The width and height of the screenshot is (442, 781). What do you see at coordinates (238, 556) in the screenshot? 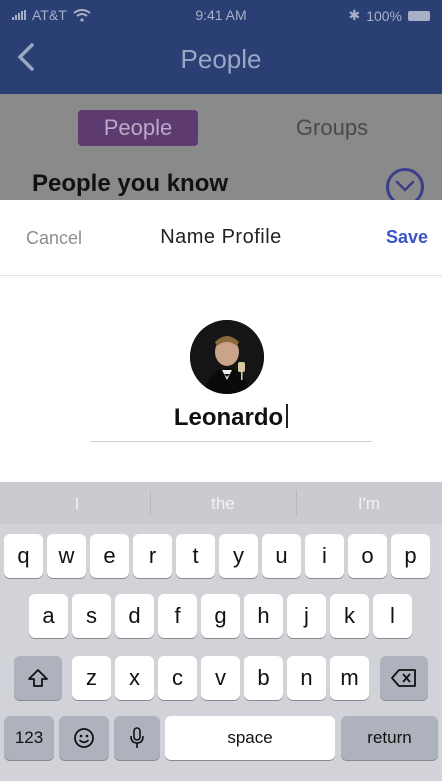
I see `key-y: y` at bounding box center [238, 556].